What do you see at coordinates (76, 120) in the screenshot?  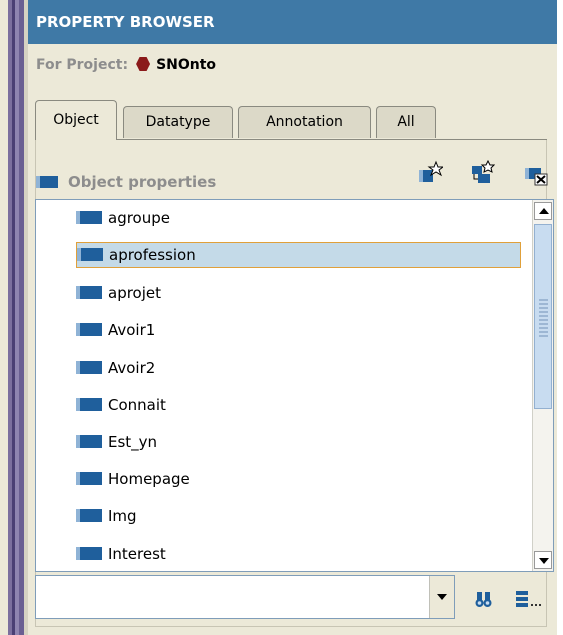 I see `tab-object: Object` at bounding box center [76, 120].